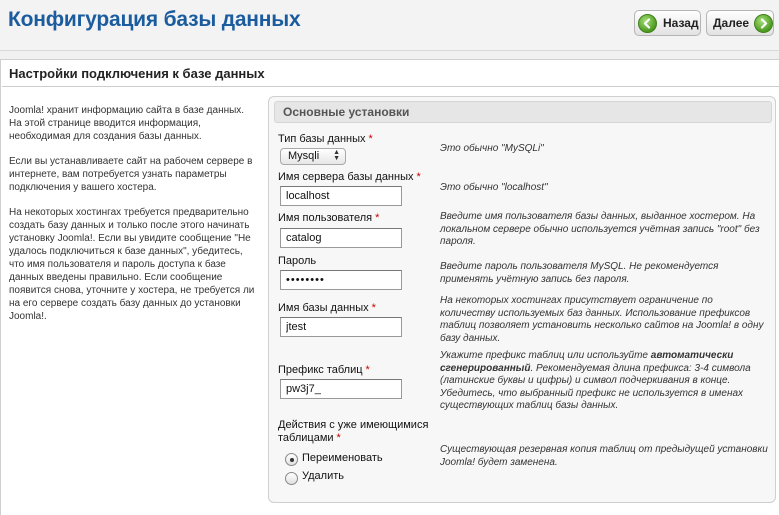  I want to click on prefix-input, so click(341, 389).